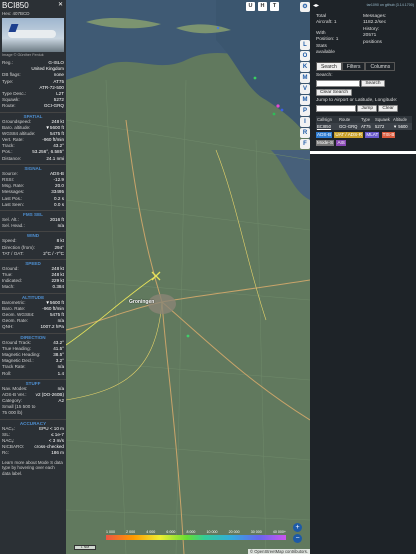 The width and height of the screenshot is (416, 554). I want to click on tab-filters: Filters, so click(353, 66).